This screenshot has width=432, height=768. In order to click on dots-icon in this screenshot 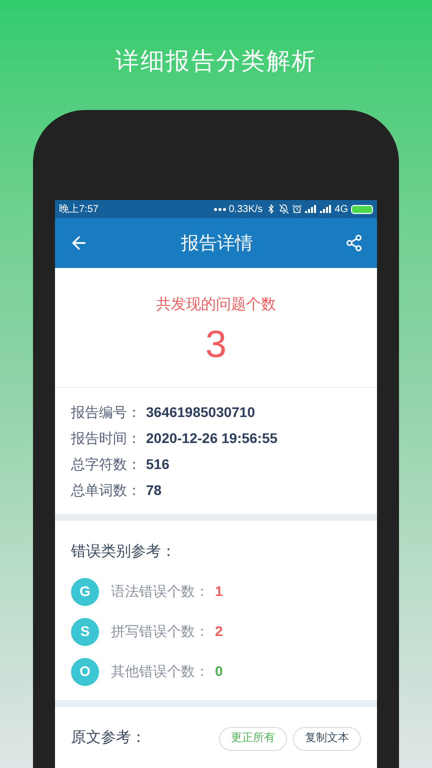, I will do `click(220, 209)`.